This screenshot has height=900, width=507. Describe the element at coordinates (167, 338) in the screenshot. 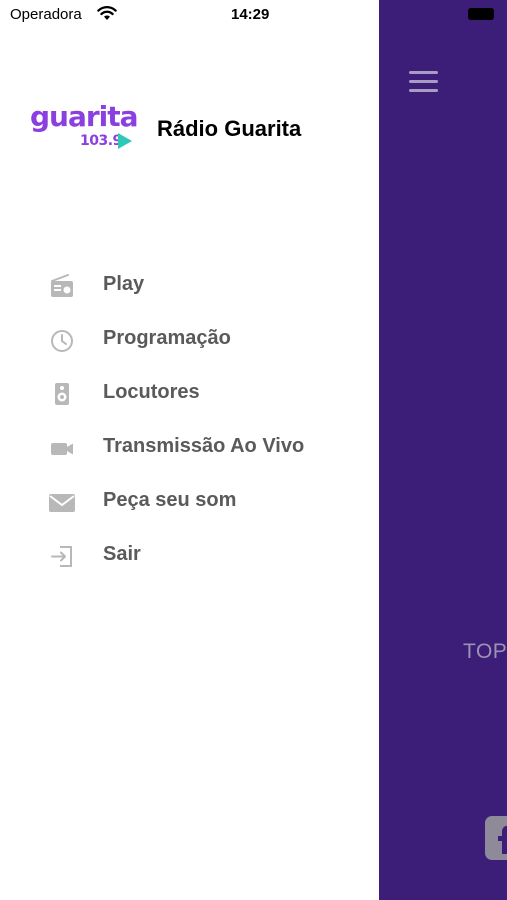

I see `menu-label: Programação` at that location.